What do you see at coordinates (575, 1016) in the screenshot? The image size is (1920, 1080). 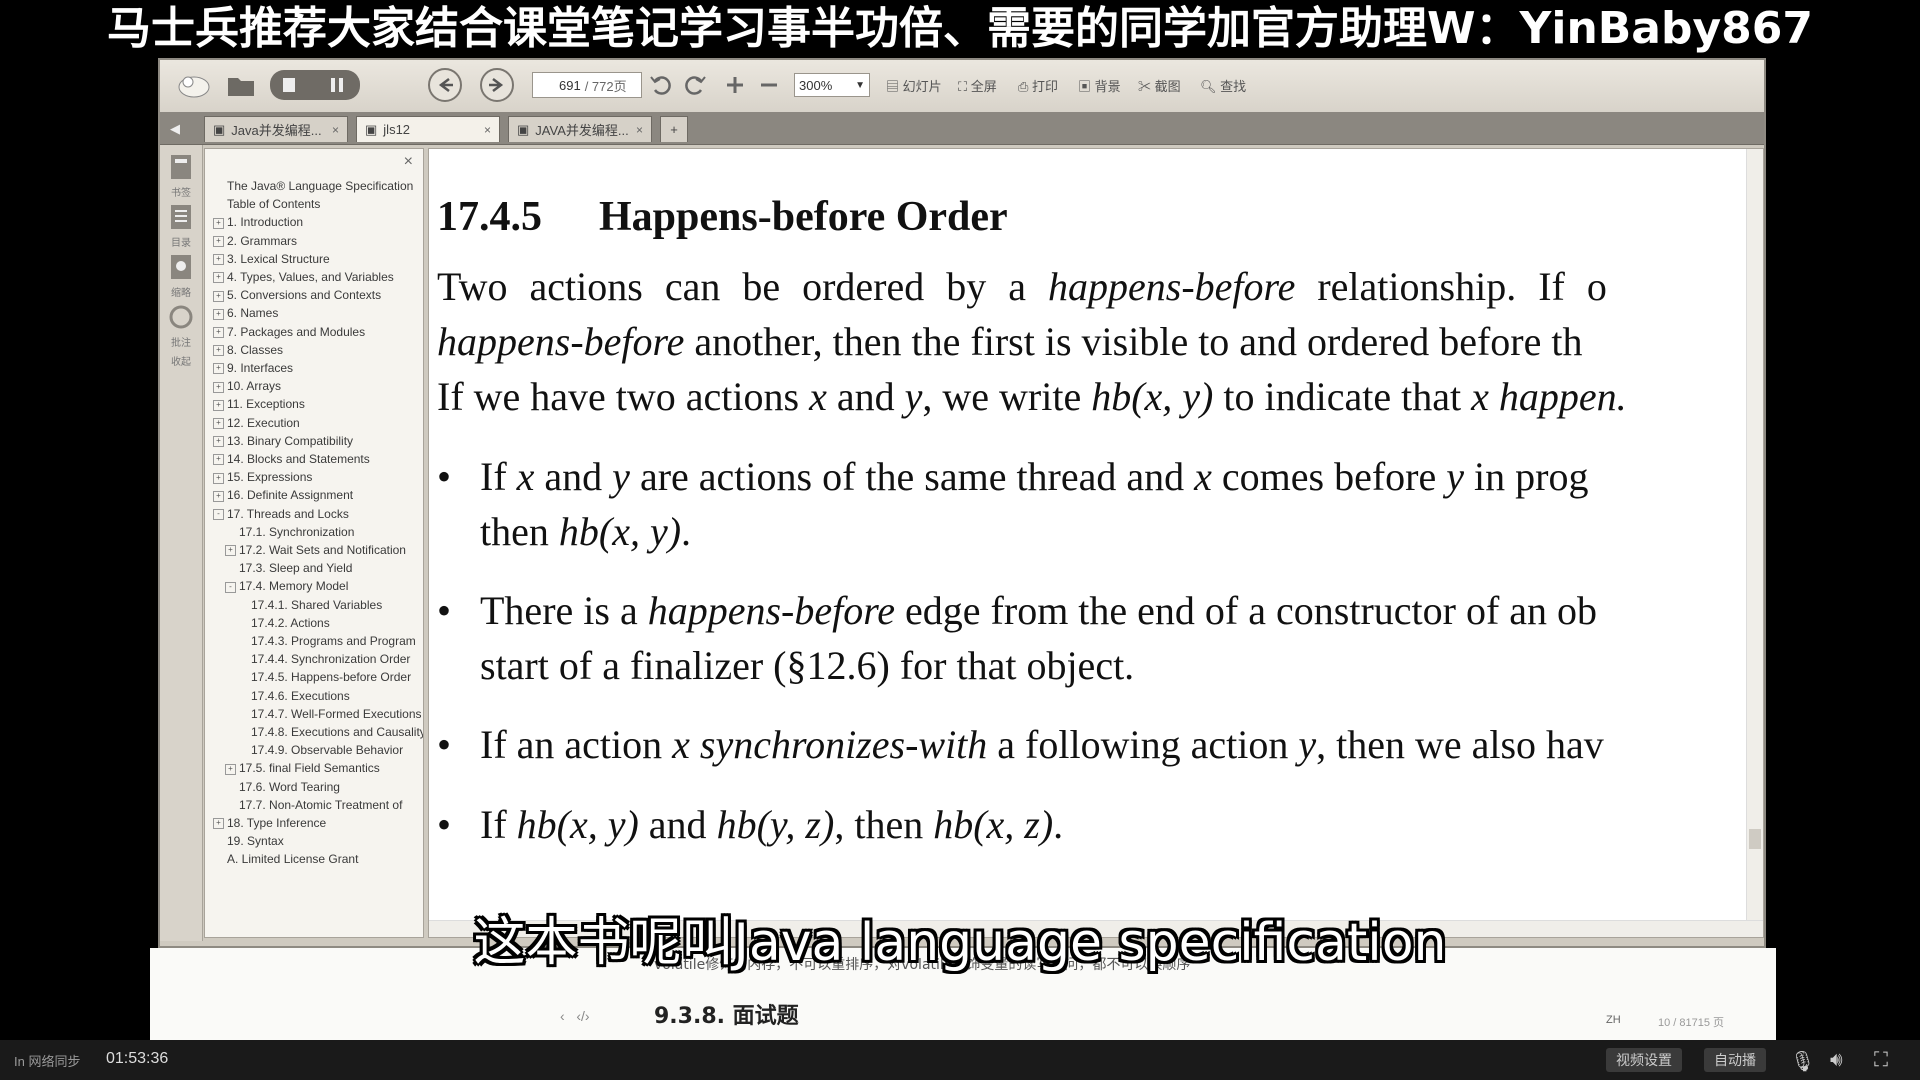 I see `code-nav-icon: ‹ ‹/›` at bounding box center [575, 1016].